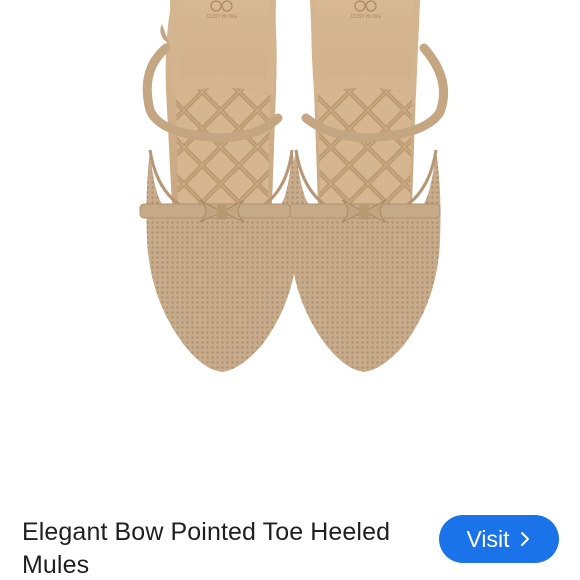 This screenshot has width=580, height=580. Describe the element at coordinates (524, 539) in the screenshot. I see `chevron-right-icon` at that location.